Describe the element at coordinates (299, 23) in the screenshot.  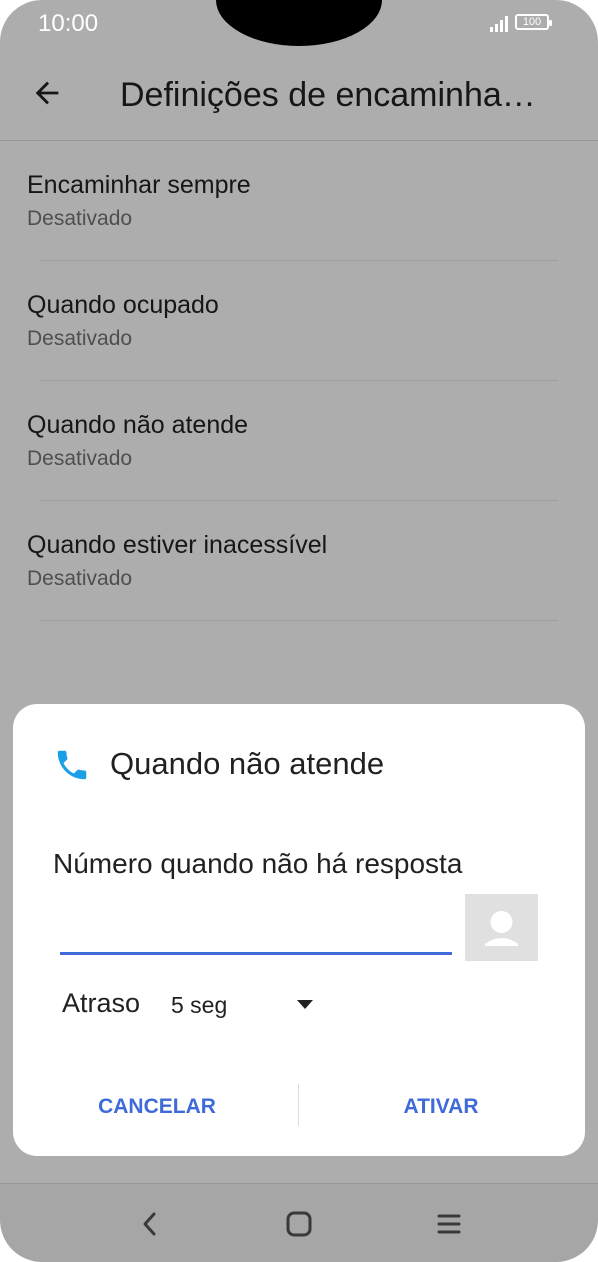
I see `camera-notch` at that location.